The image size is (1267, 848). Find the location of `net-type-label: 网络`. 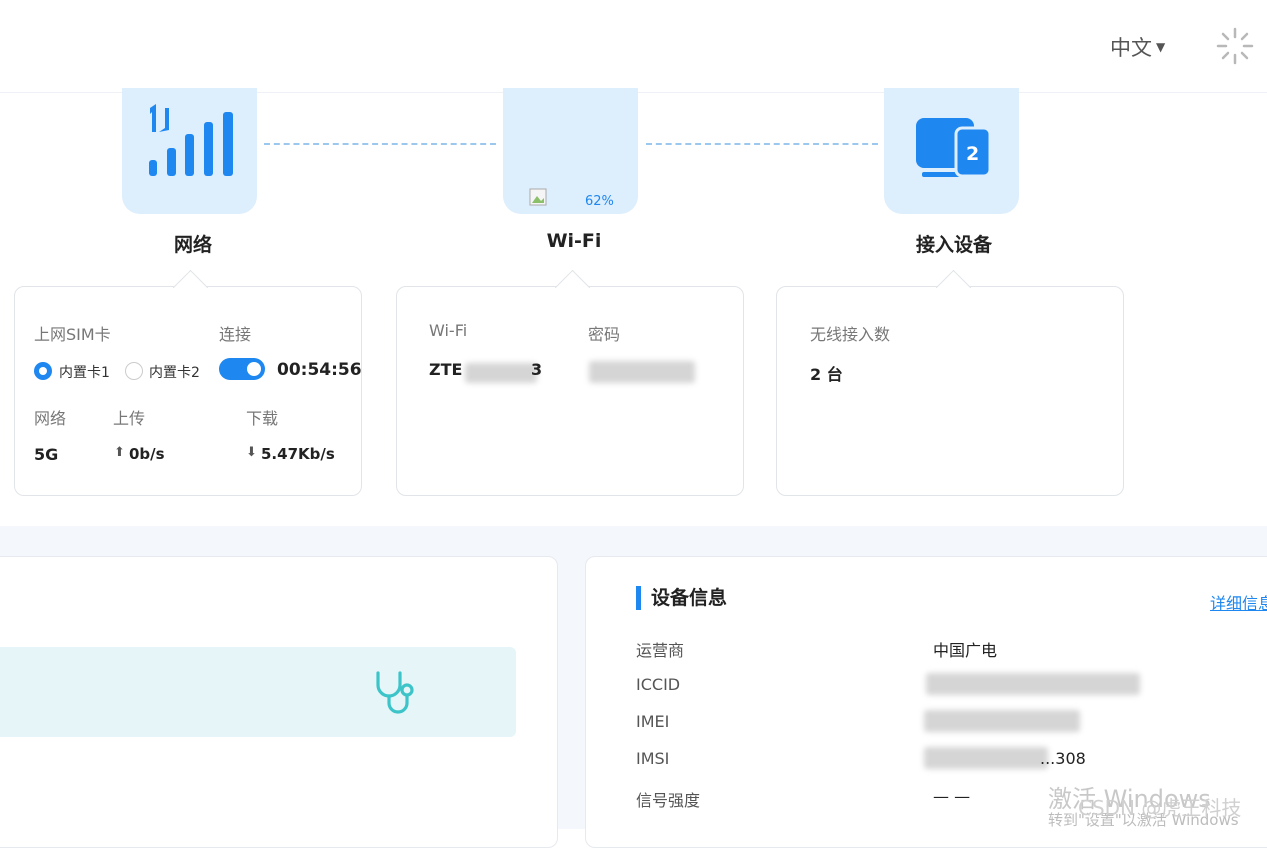

net-type-label: 网络 is located at coordinates (50, 418).